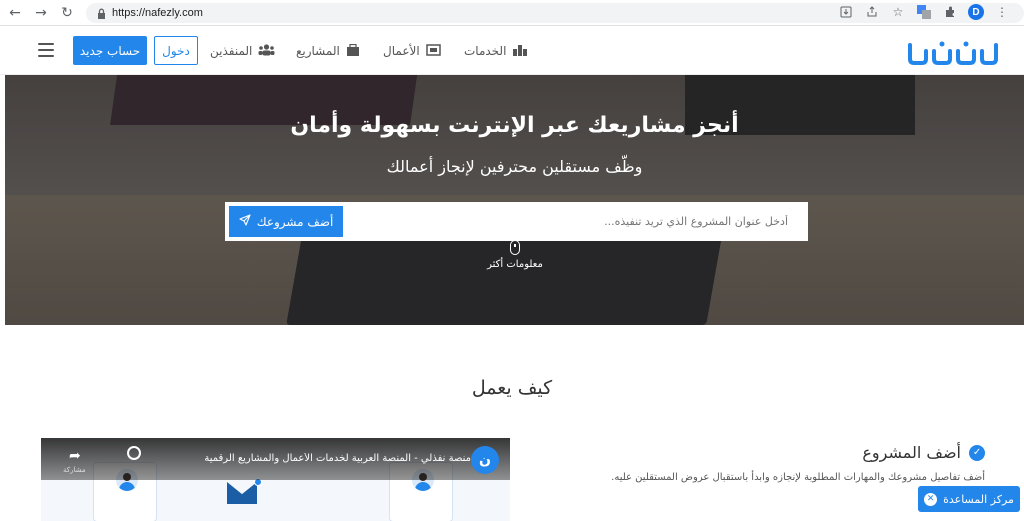  Describe the element at coordinates (976, 12) in the screenshot. I see `profile-avatar: D` at that location.